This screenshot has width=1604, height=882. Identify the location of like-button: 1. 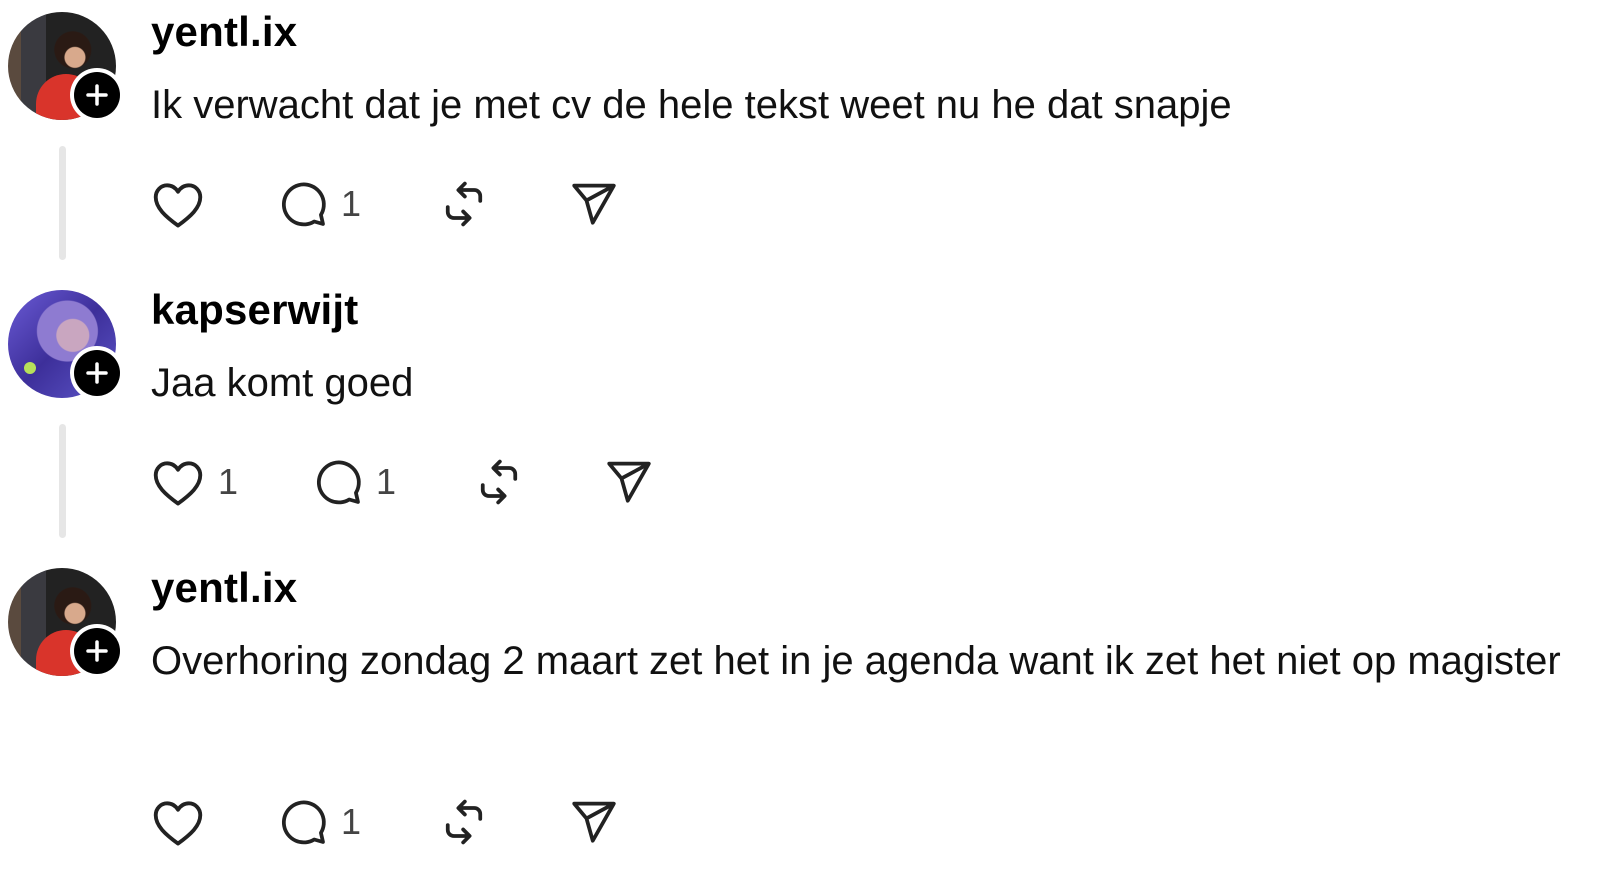
(231, 482).